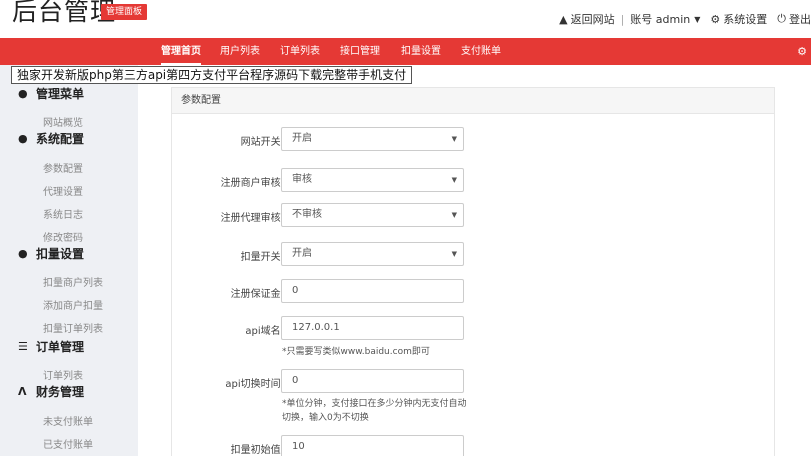 This screenshot has height=456, width=811. I want to click on api-switch-time-input: 0, so click(372, 381).